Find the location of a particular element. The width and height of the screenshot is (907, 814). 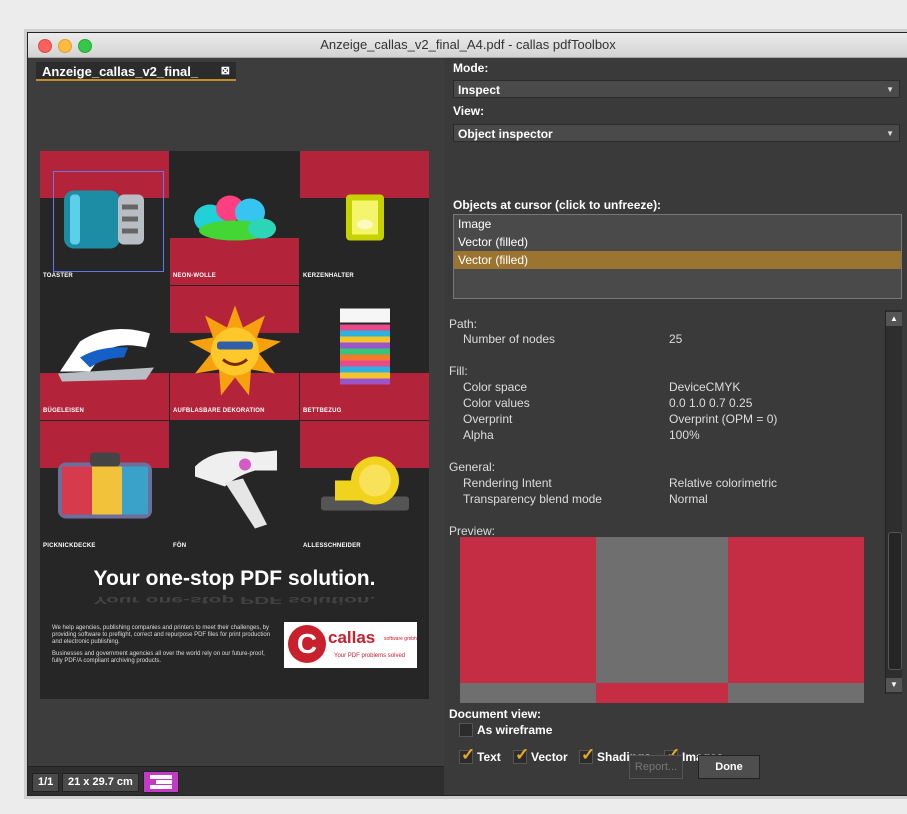

list-item: Vector (filled) is located at coordinates (677, 242).